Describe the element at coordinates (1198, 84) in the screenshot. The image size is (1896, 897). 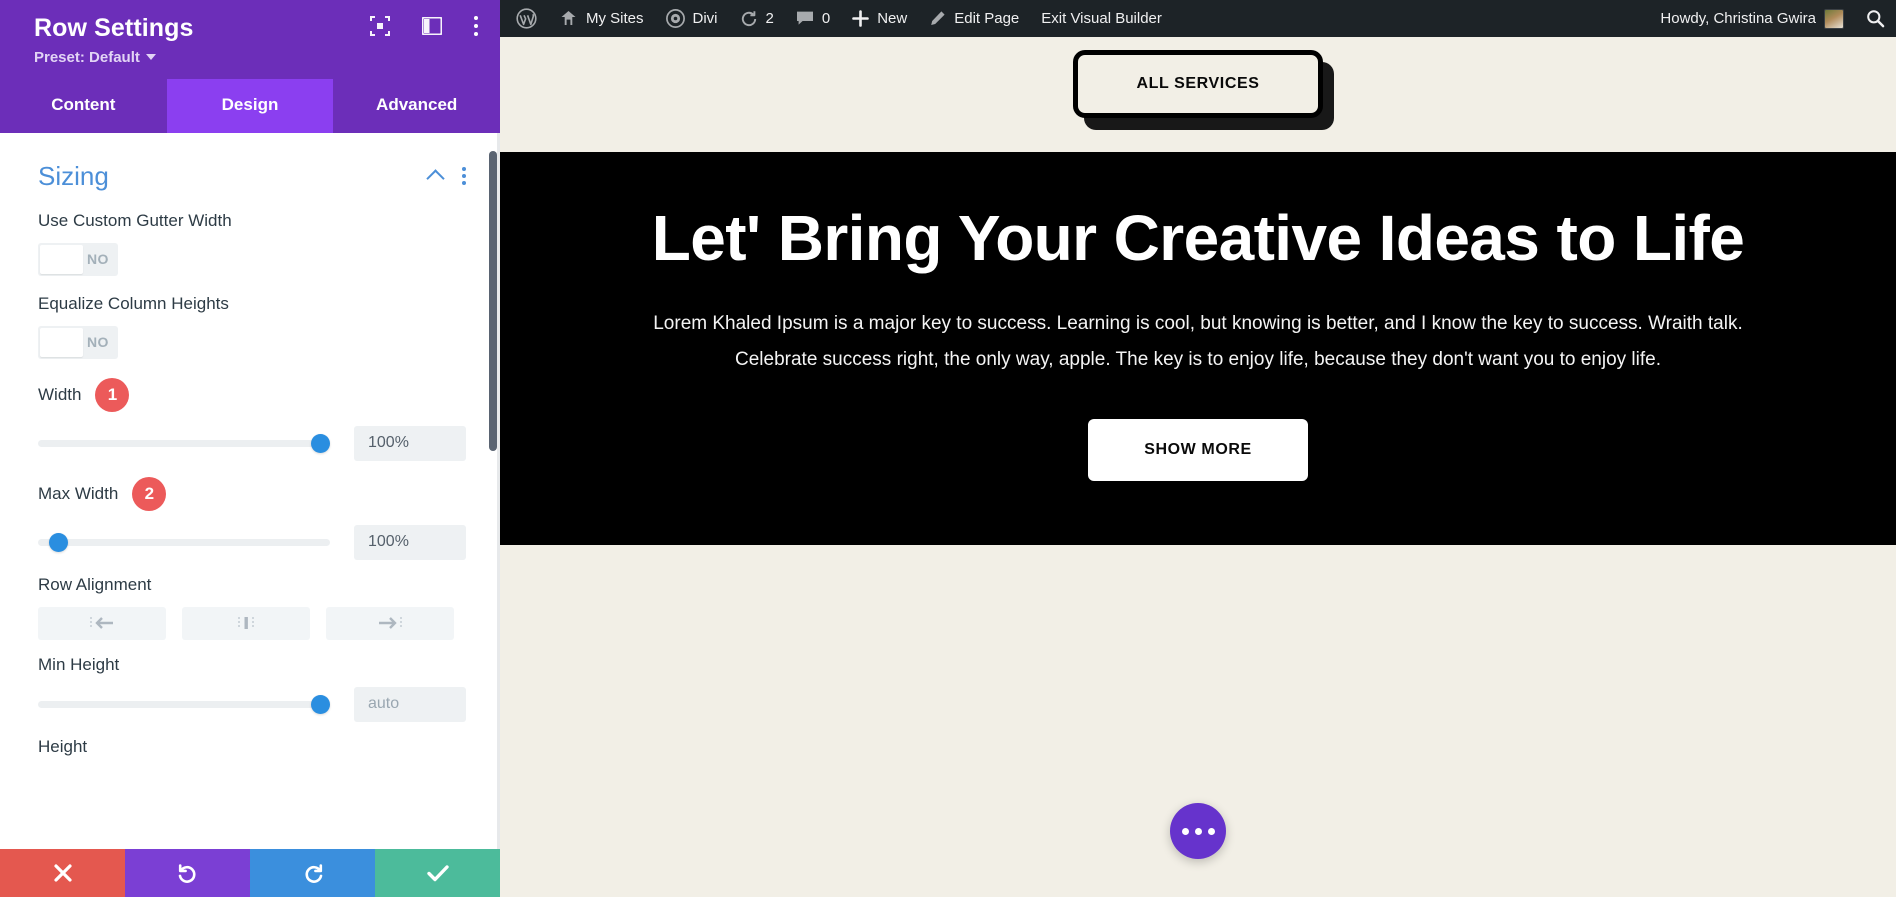
I see `all-services-button: ALL SERVICES` at that location.